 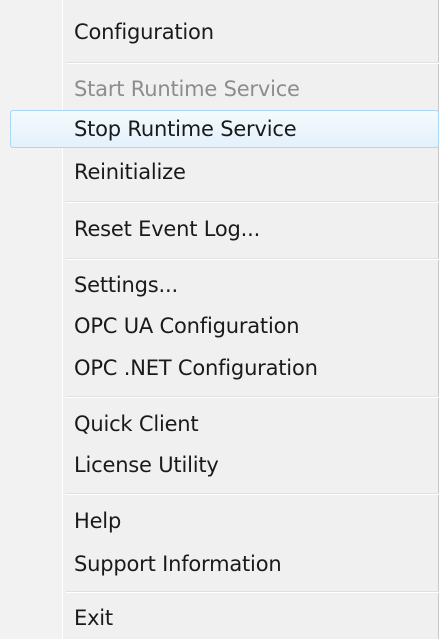 What do you see at coordinates (93, 618) in the screenshot?
I see `menu-item-label: Exit` at bounding box center [93, 618].